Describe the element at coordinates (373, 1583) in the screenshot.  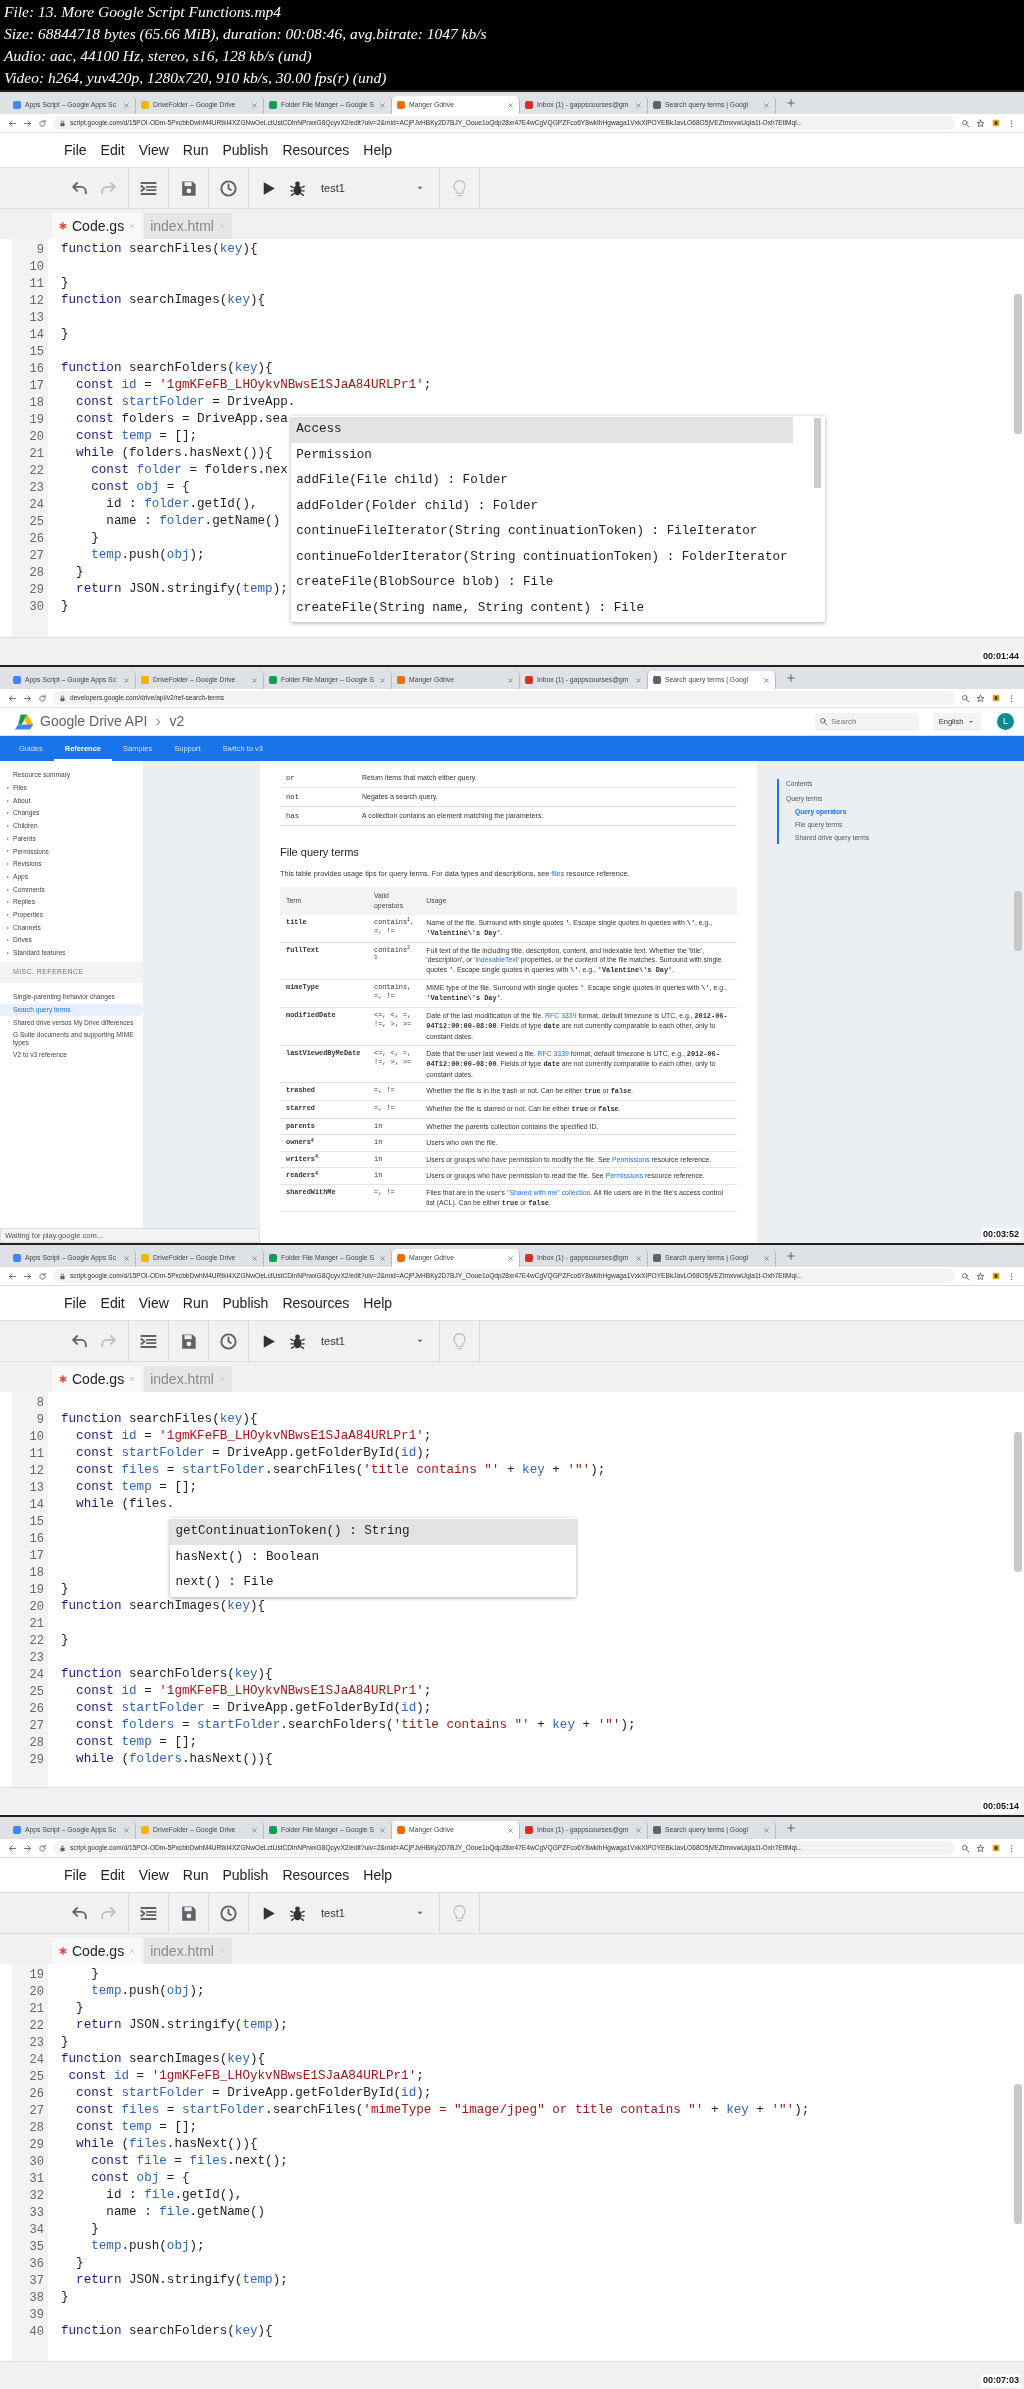
I see `autocomplete-item: next() : File` at that location.